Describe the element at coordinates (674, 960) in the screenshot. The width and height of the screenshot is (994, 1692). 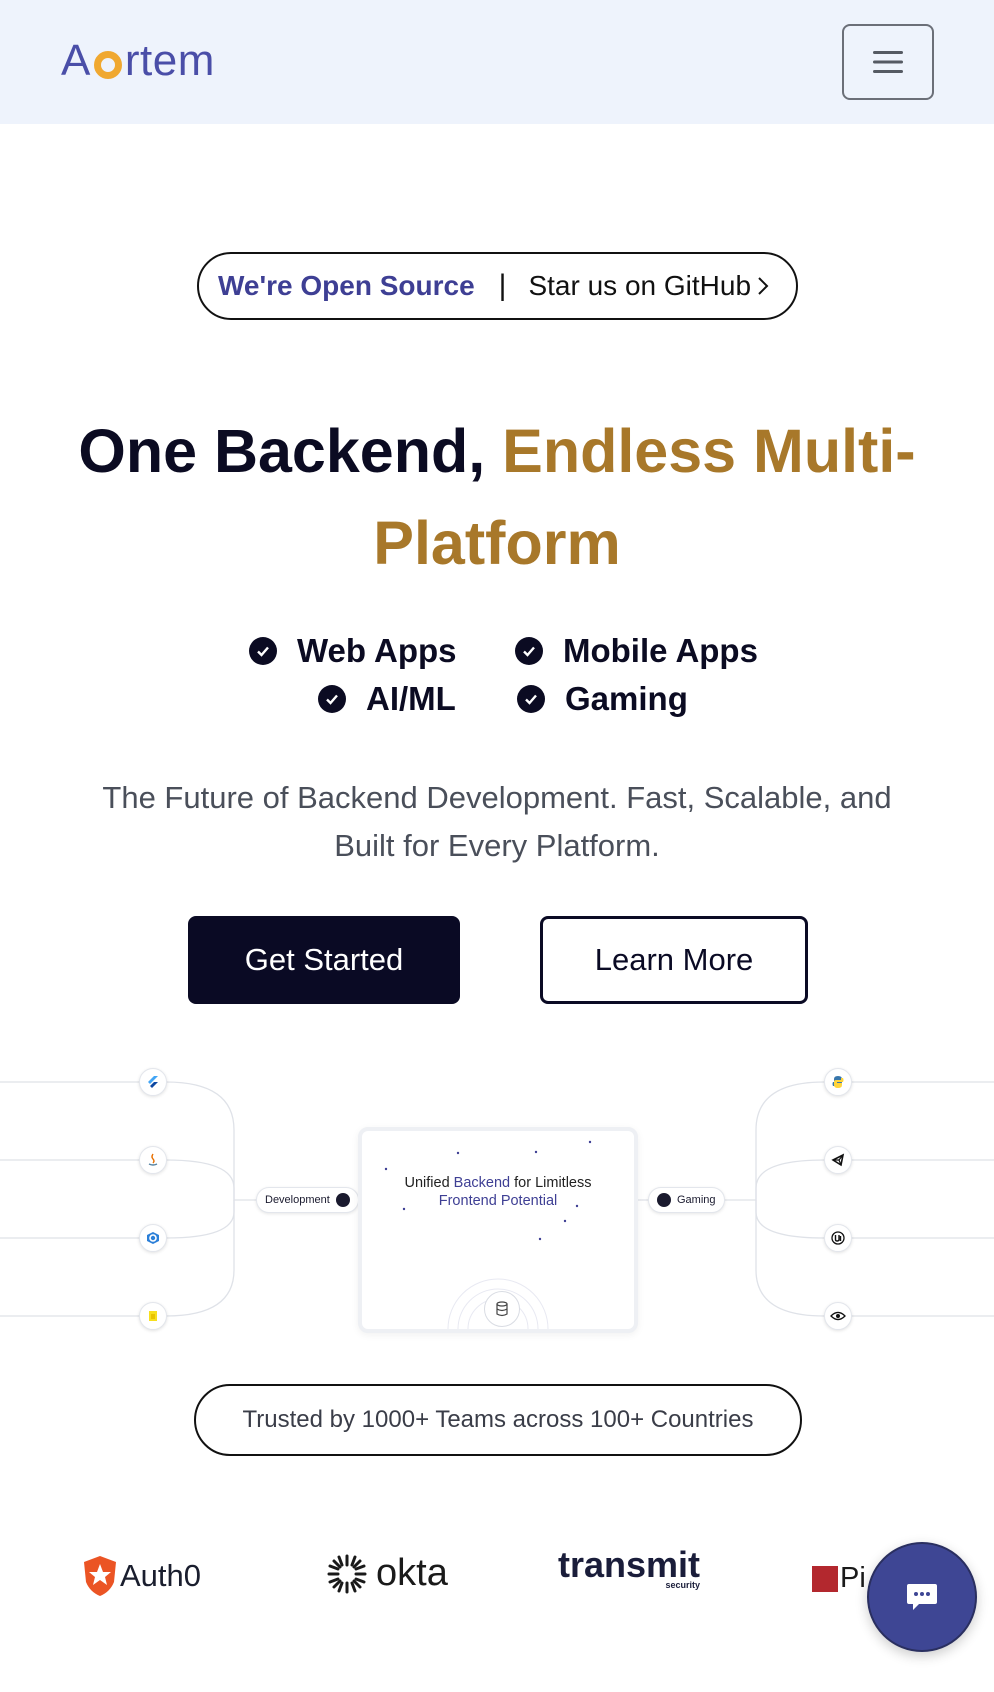
I see `learn-more-button: Learn More` at that location.